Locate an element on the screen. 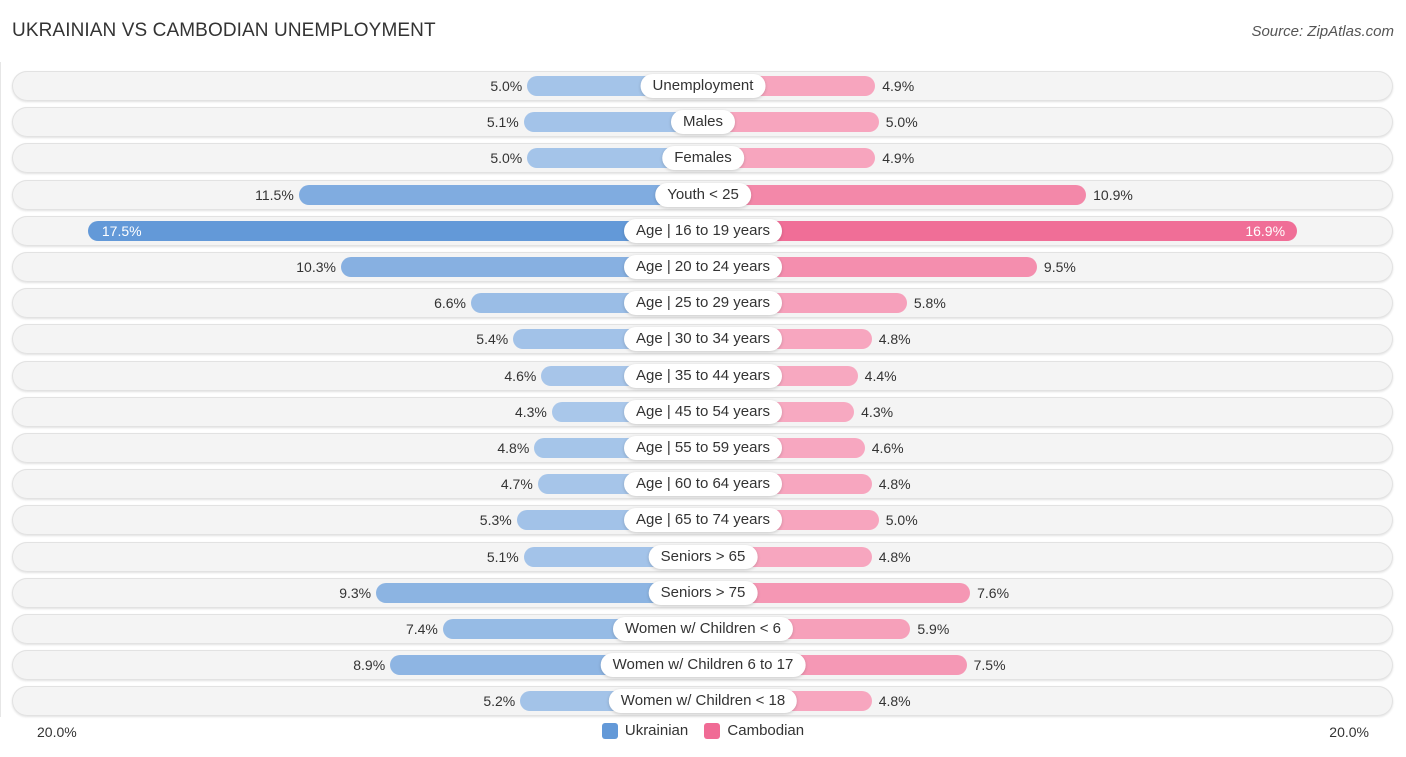  value-label-ukrainian: 8.9% is located at coordinates (369, 665).